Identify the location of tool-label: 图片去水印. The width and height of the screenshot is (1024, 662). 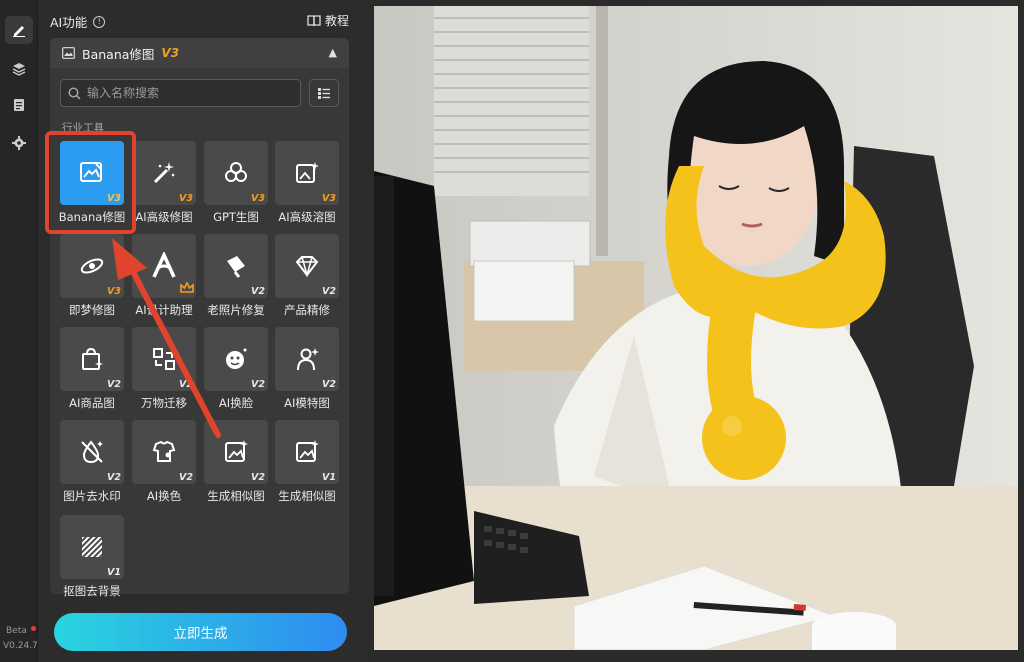
(92, 496).